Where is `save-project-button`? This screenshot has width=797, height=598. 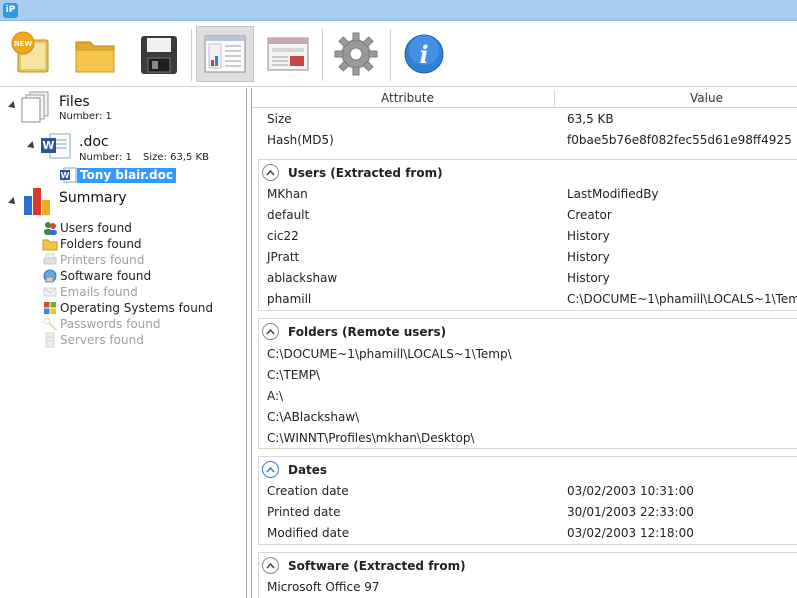 save-project-button is located at coordinates (158, 54).